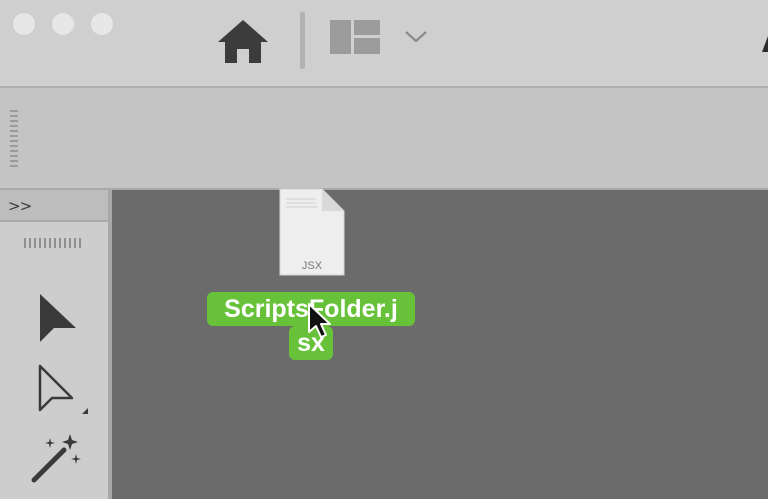 This screenshot has height=499, width=768. Describe the element at coordinates (319, 321) in the screenshot. I see `mouse-pointer-icon` at that location.